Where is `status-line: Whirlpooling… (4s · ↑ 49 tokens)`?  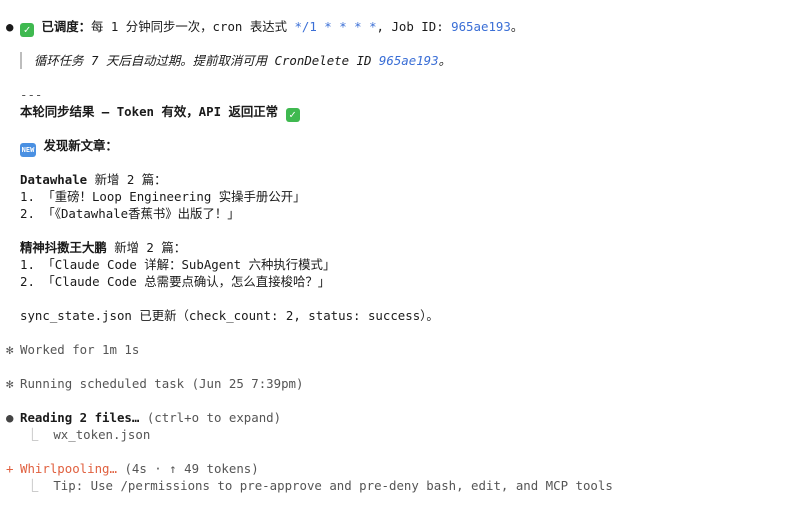 status-line: Whirlpooling… (4s · ↑ 49 tokens) is located at coordinates (139, 468).